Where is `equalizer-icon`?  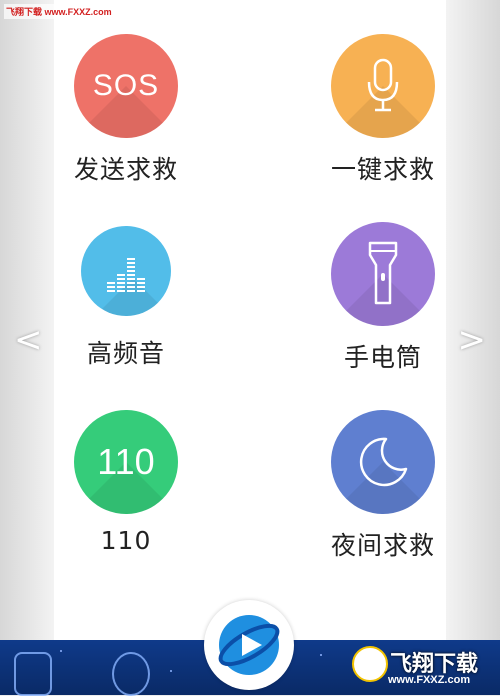 equalizer-icon is located at coordinates (126, 271).